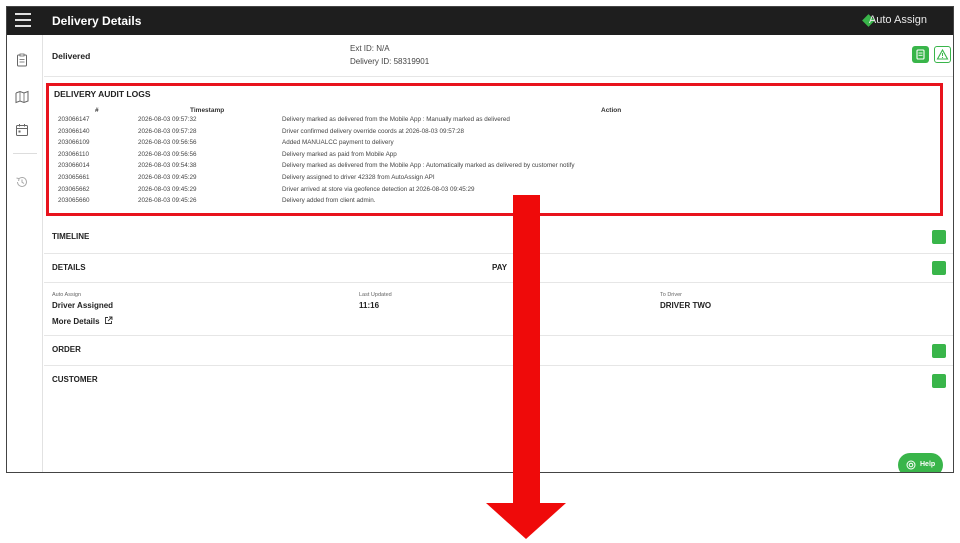  I want to click on lifebuoy-icon, so click(911, 465).